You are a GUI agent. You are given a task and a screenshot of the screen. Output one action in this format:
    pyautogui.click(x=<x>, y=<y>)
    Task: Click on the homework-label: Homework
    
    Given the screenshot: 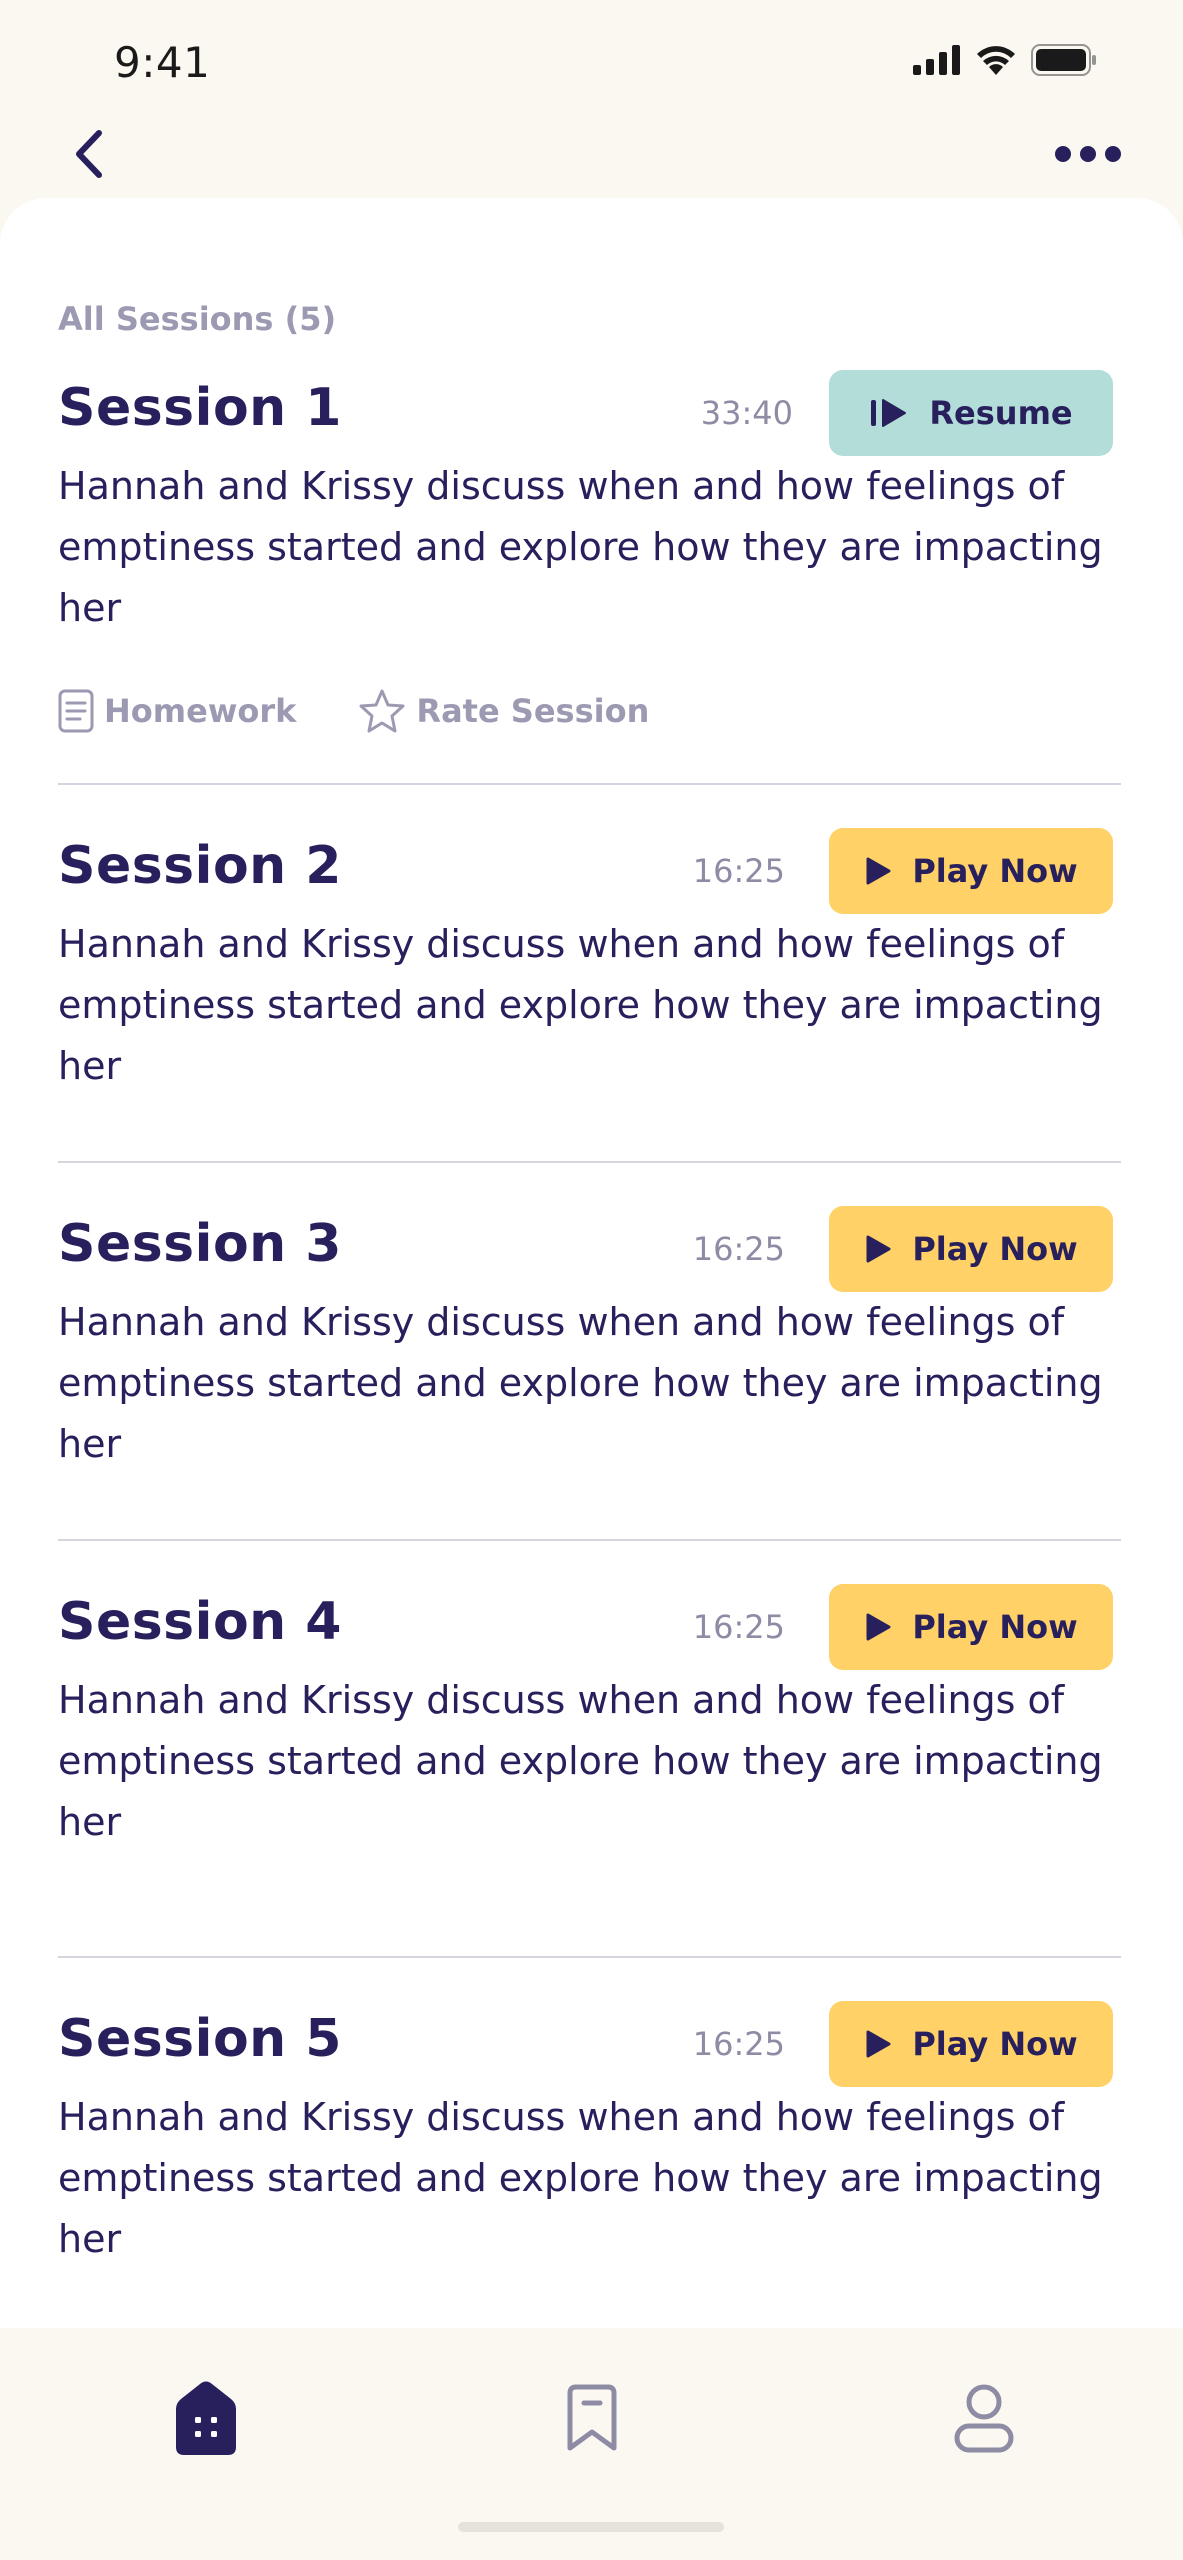 What is the action you would take?
    pyautogui.click(x=200, y=711)
    